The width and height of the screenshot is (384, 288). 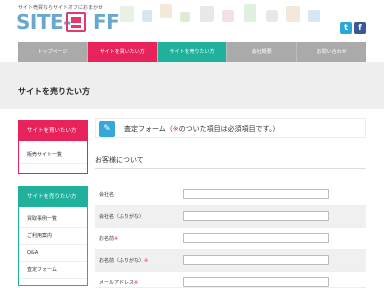 I want to click on form-row-company-kana: 会社名（ふりがな）, so click(x=230, y=217).